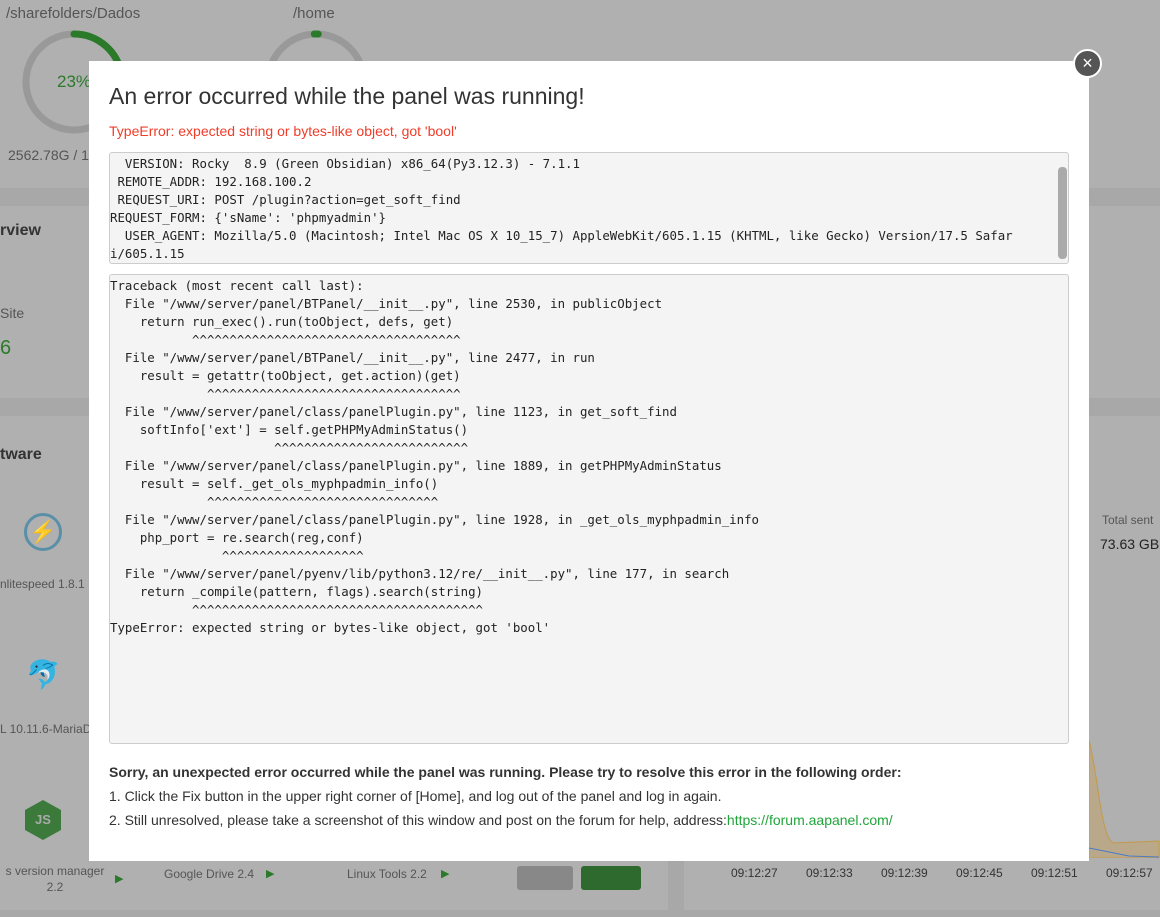 The height and width of the screenshot is (917, 1160). Describe the element at coordinates (209, 874) in the screenshot. I see `software-name: Google Drive 2.4` at that location.